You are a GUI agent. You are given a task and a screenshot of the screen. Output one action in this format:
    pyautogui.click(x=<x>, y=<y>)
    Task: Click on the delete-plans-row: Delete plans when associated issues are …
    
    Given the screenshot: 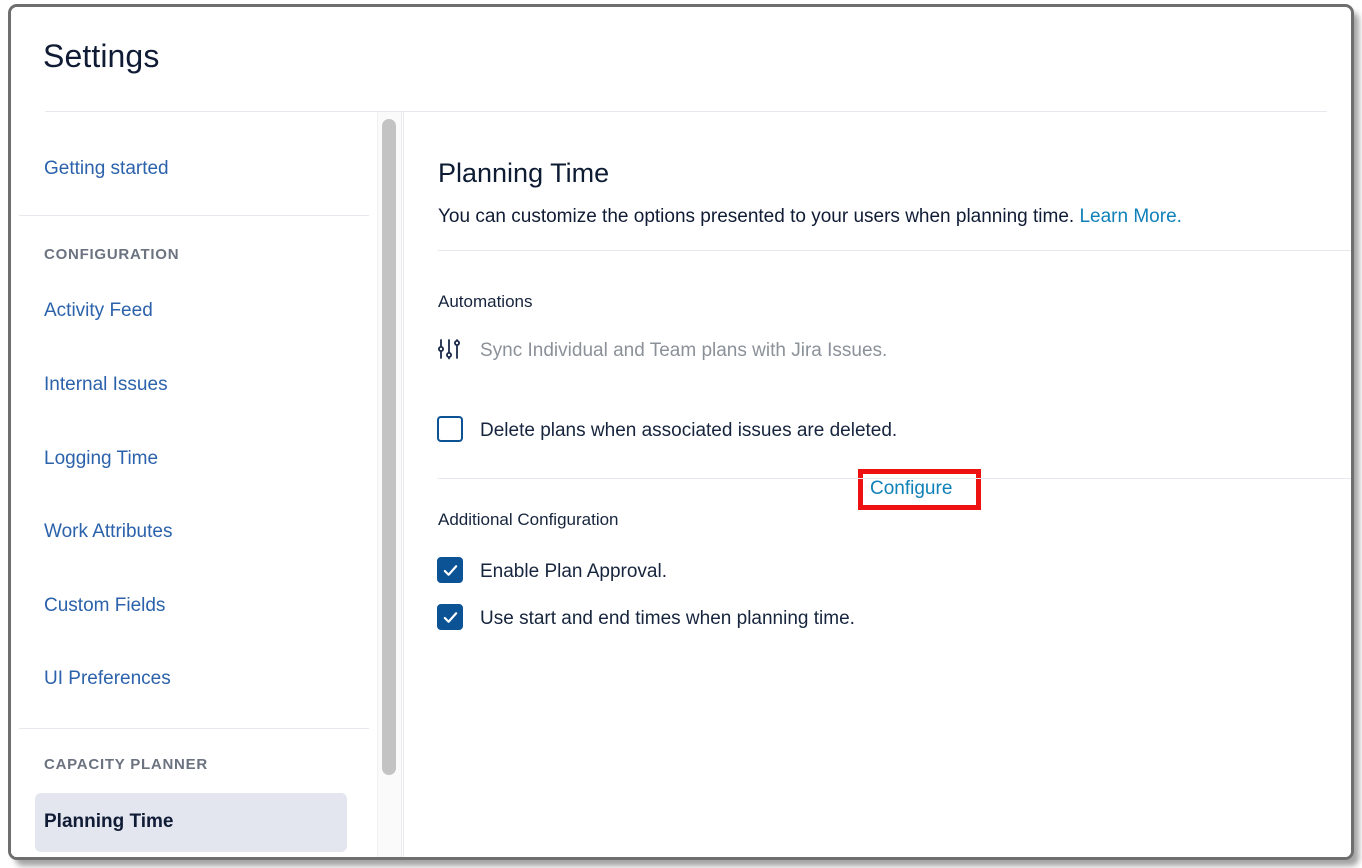 What is the action you would take?
    pyautogui.click(x=688, y=431)
    